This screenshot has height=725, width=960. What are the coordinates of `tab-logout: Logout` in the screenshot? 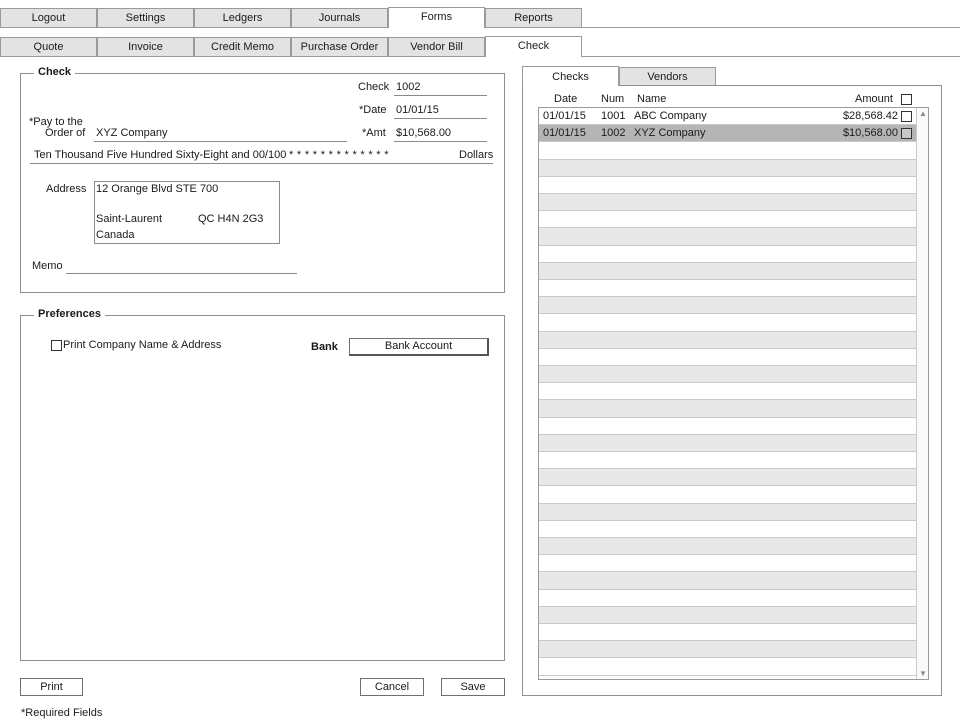 It's located at (48, 18).